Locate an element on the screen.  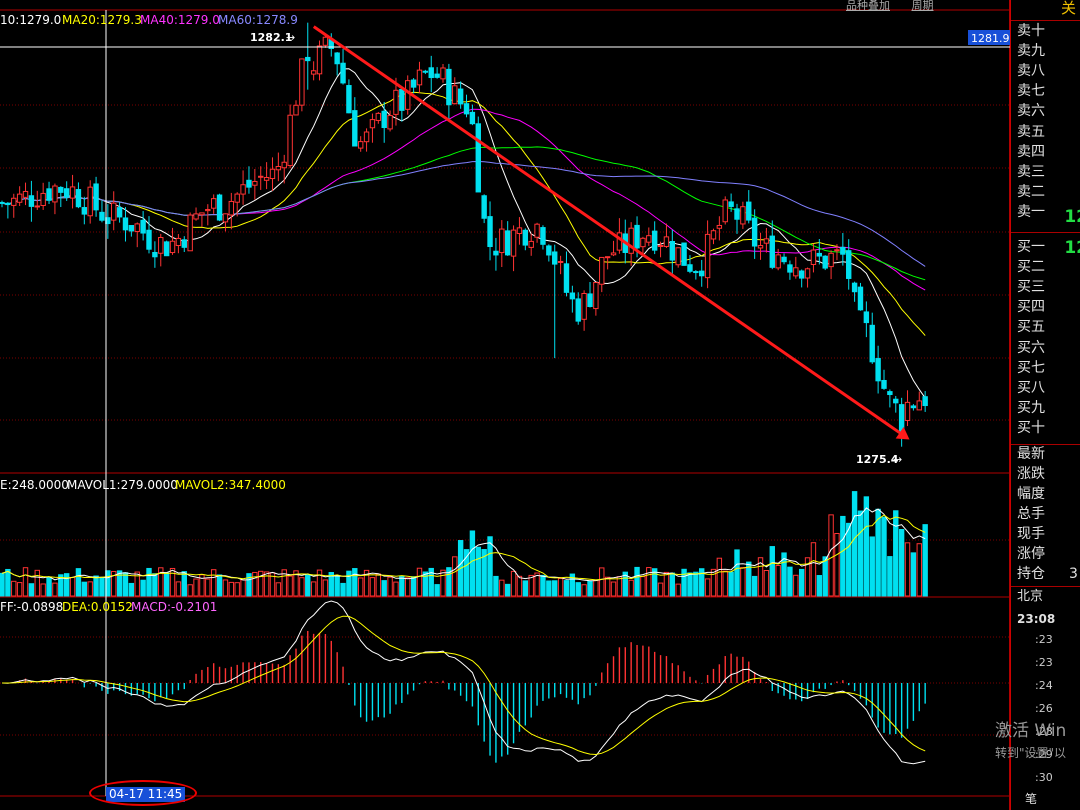
dea-label: DEA:0.0152 is located at coordinates (97, 607).